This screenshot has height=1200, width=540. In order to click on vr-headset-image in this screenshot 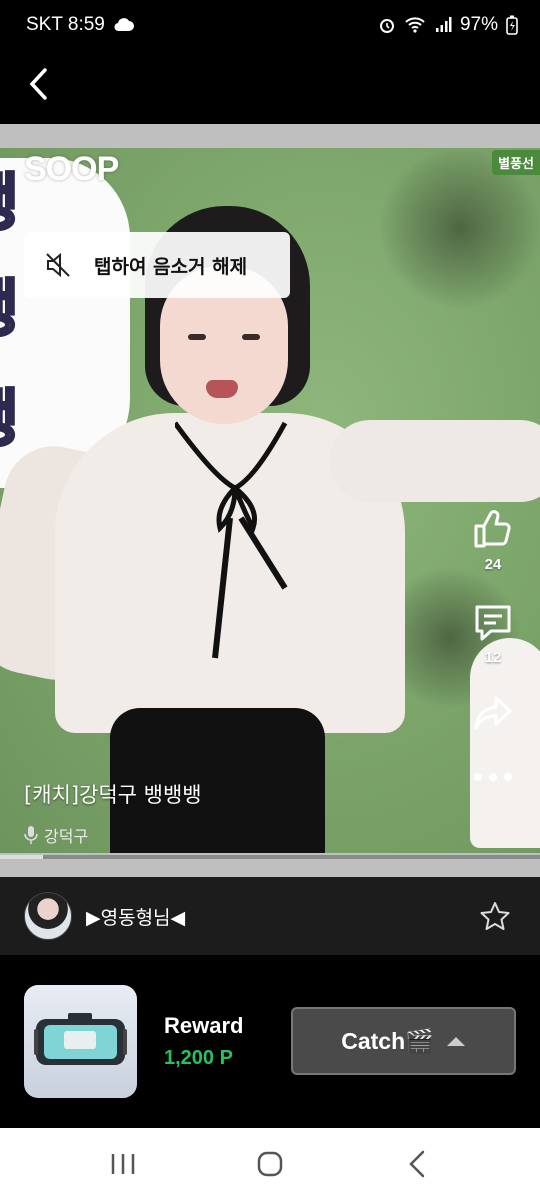, I will do `click(80, 1039)`.